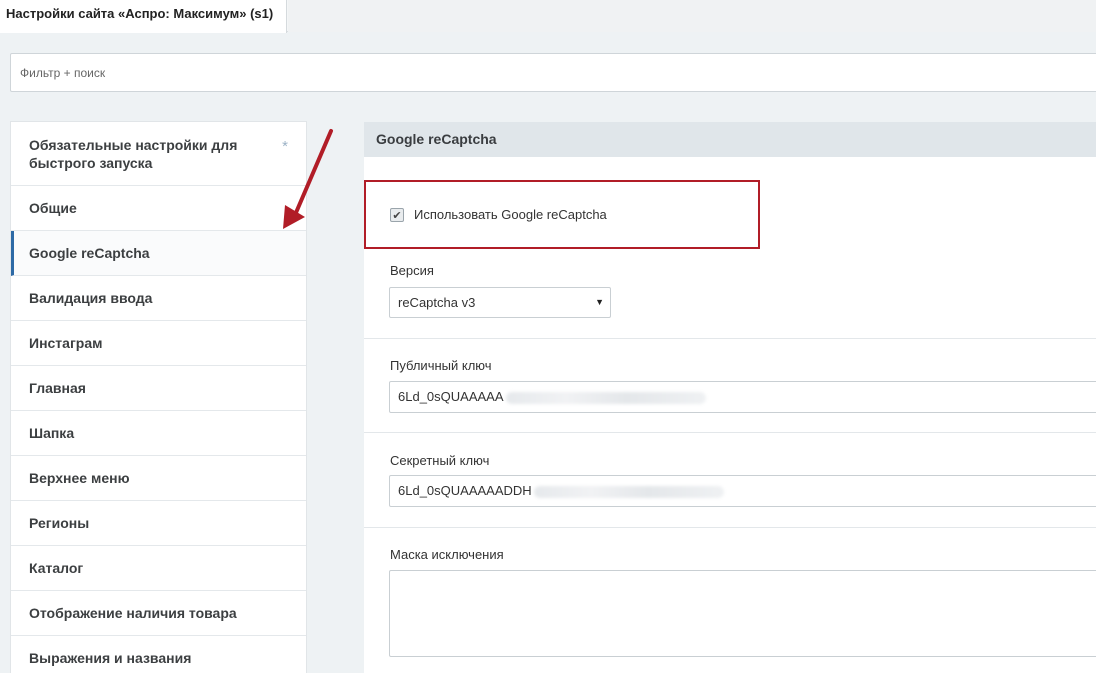 The width and height of the screenshot is (1096, 673). Describe the element at coordinates (742, 397) in the screenshot. I see `public-key-input: 6Ld_0sQUAAAAA` at that location.